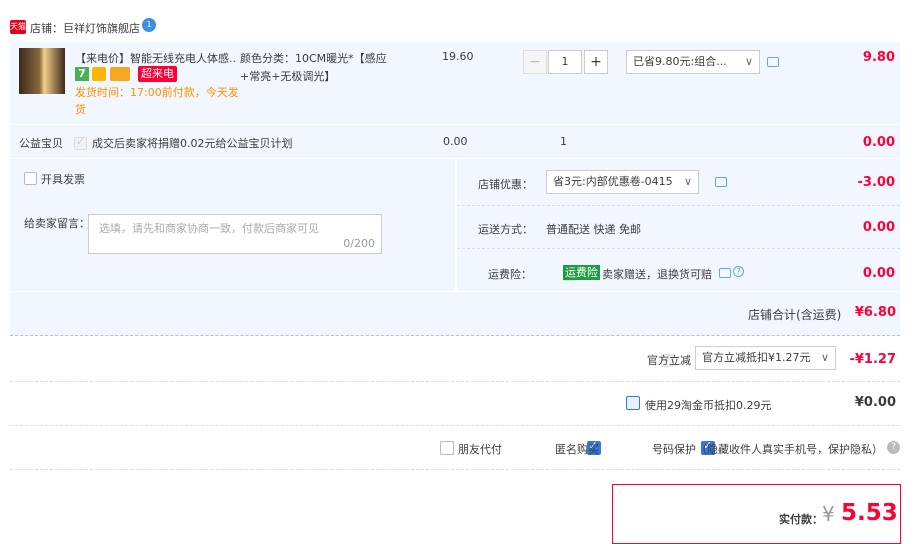 This screenshot has height=544, width=920. I want to click on qty-plus-button: +, so click(596, 62).